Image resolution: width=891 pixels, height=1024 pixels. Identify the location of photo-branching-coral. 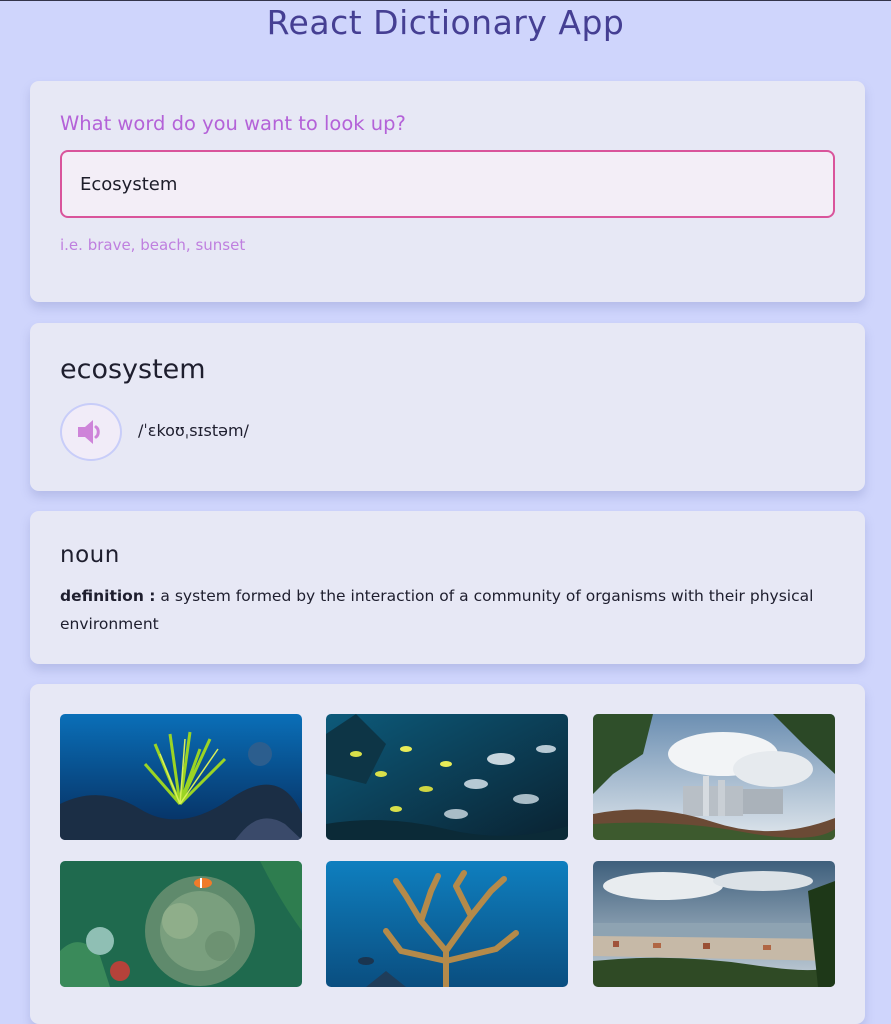
(447, 924).